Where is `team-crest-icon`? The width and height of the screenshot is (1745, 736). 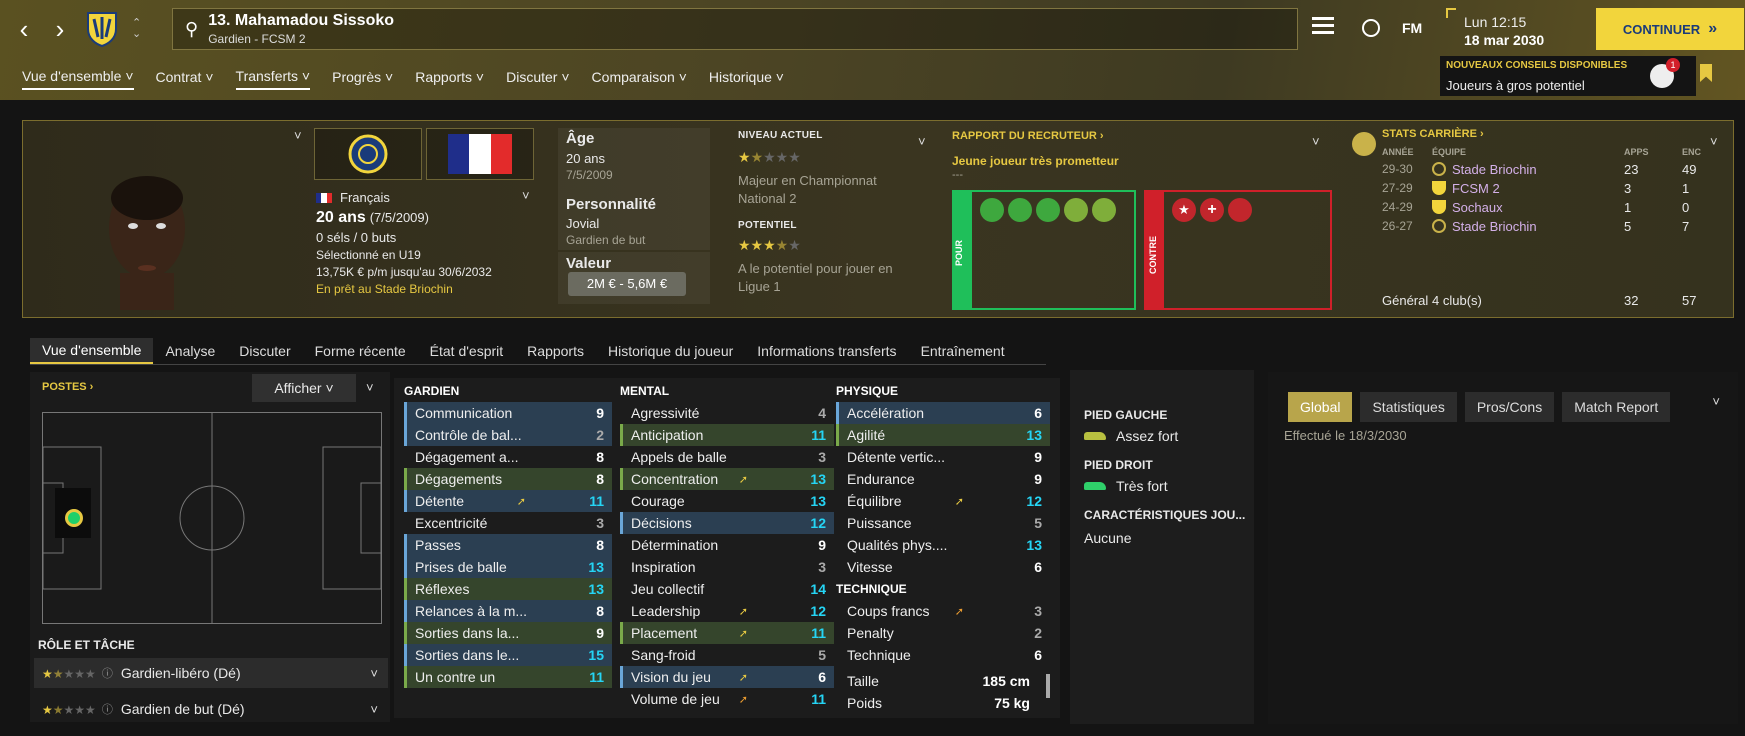
team-crest-icon is located at coordinates (1439, 169).